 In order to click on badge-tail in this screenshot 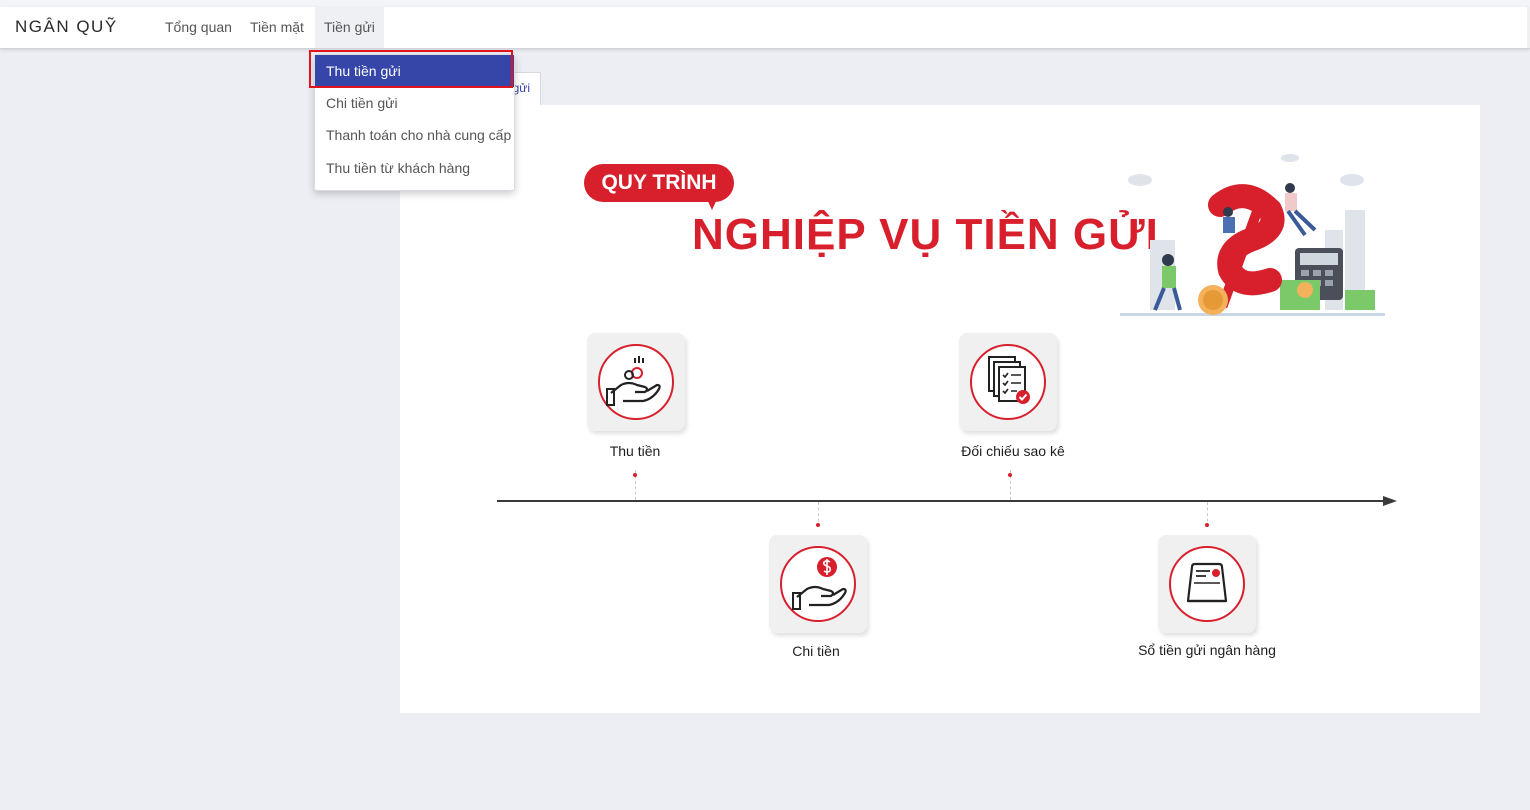, I will do `click(712, 203)`.